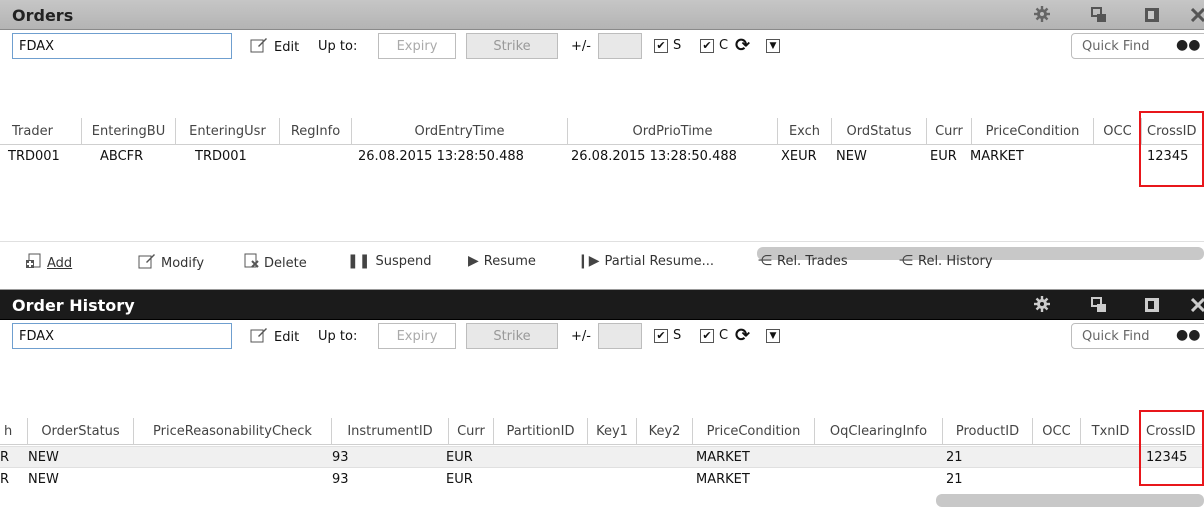 The width and height of the screenshot is (1204, 507). Describe the element at coordinates (228, 131) in the screenshot. I see `col-header: EnteringUsr` at that location.